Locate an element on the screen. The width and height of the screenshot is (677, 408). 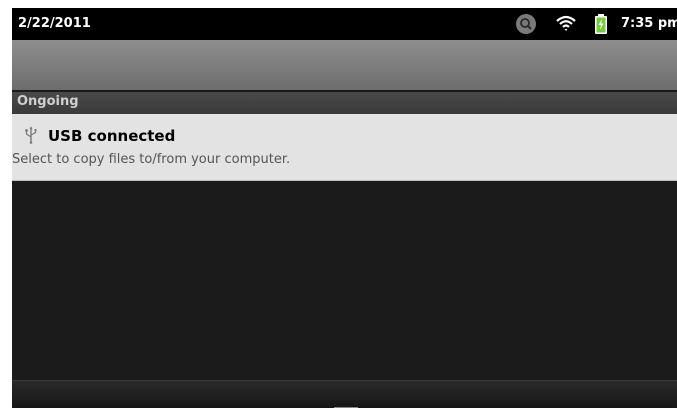
search-icon is located at coordinates (526, 24).